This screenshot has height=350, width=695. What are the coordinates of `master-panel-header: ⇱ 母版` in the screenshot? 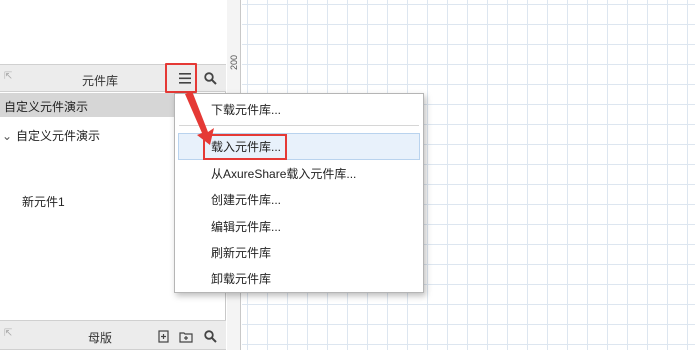 It's located at (113, 335).